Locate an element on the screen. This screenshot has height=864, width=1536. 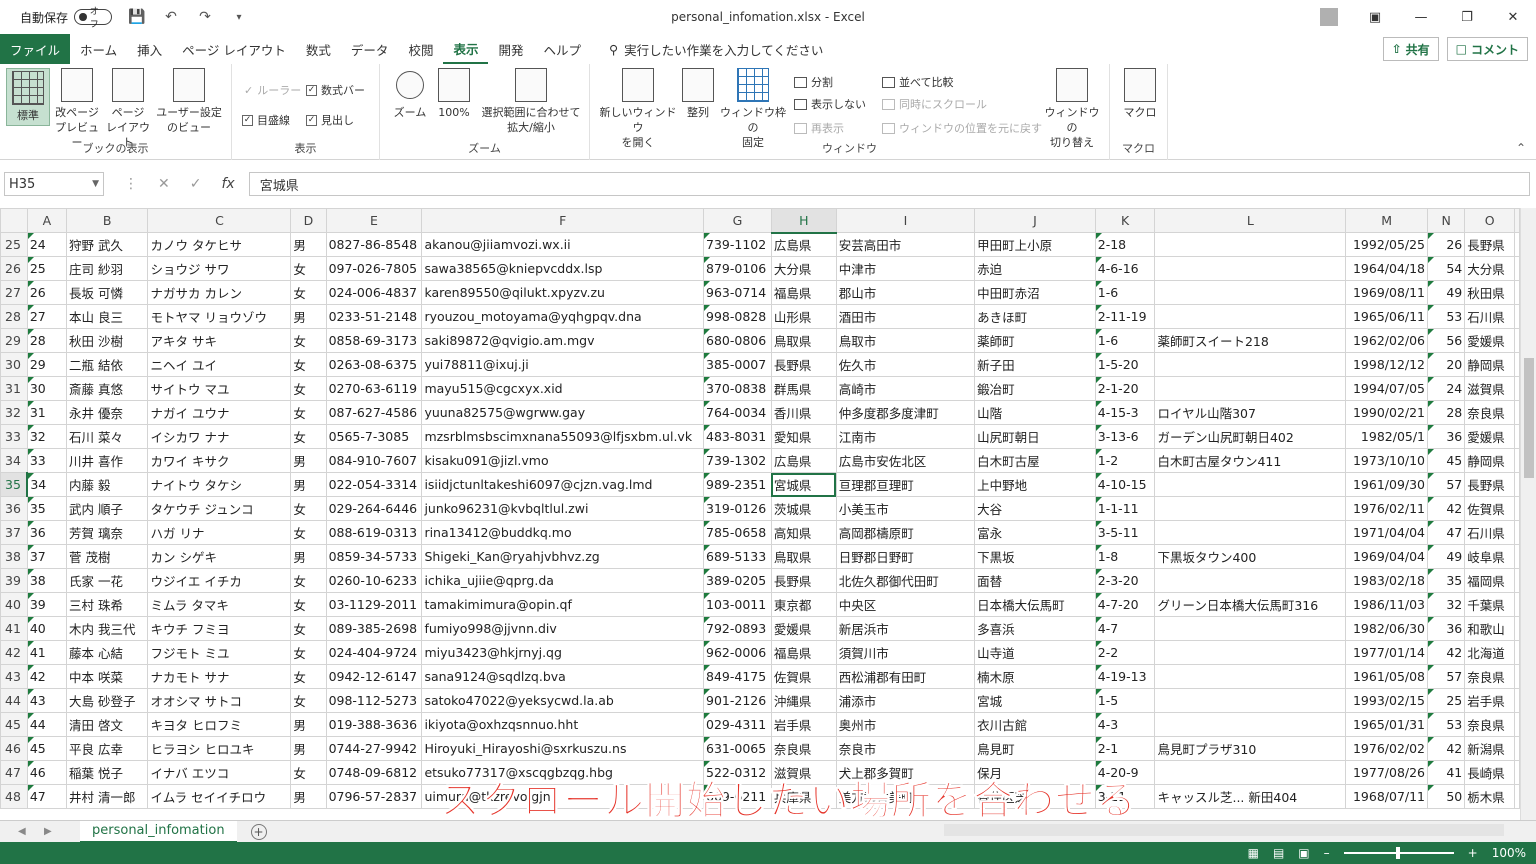
cell-i: 西松浦郡有田町 is located at coordinates (905, 676).